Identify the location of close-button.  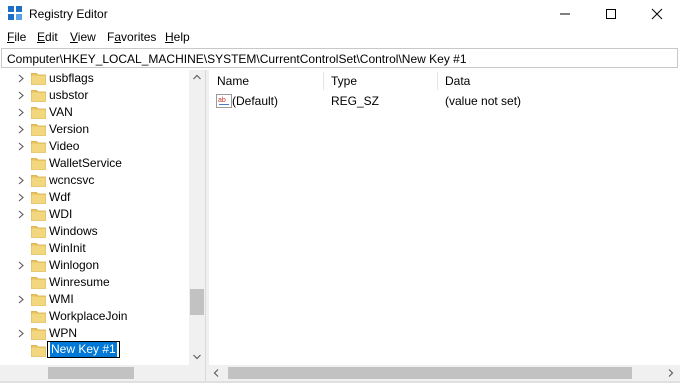
(657, 14).